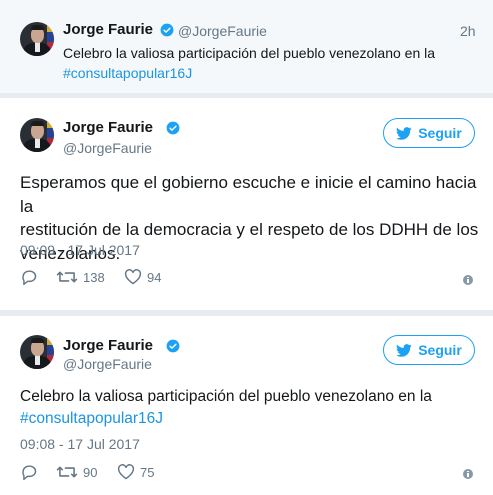  I want to click on like-count: 94, so click(154, 277).